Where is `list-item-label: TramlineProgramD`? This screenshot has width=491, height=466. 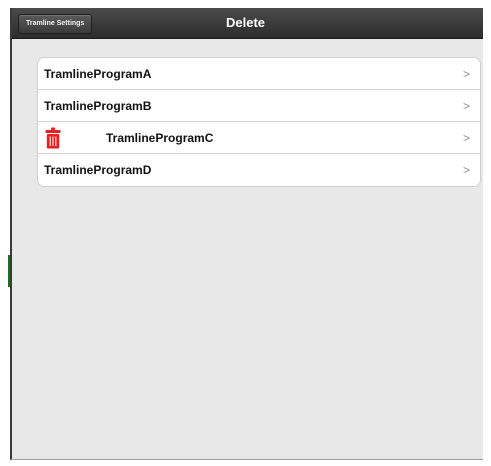 list-item-label: TramlineProgramD is located at coordinates (98, 170).